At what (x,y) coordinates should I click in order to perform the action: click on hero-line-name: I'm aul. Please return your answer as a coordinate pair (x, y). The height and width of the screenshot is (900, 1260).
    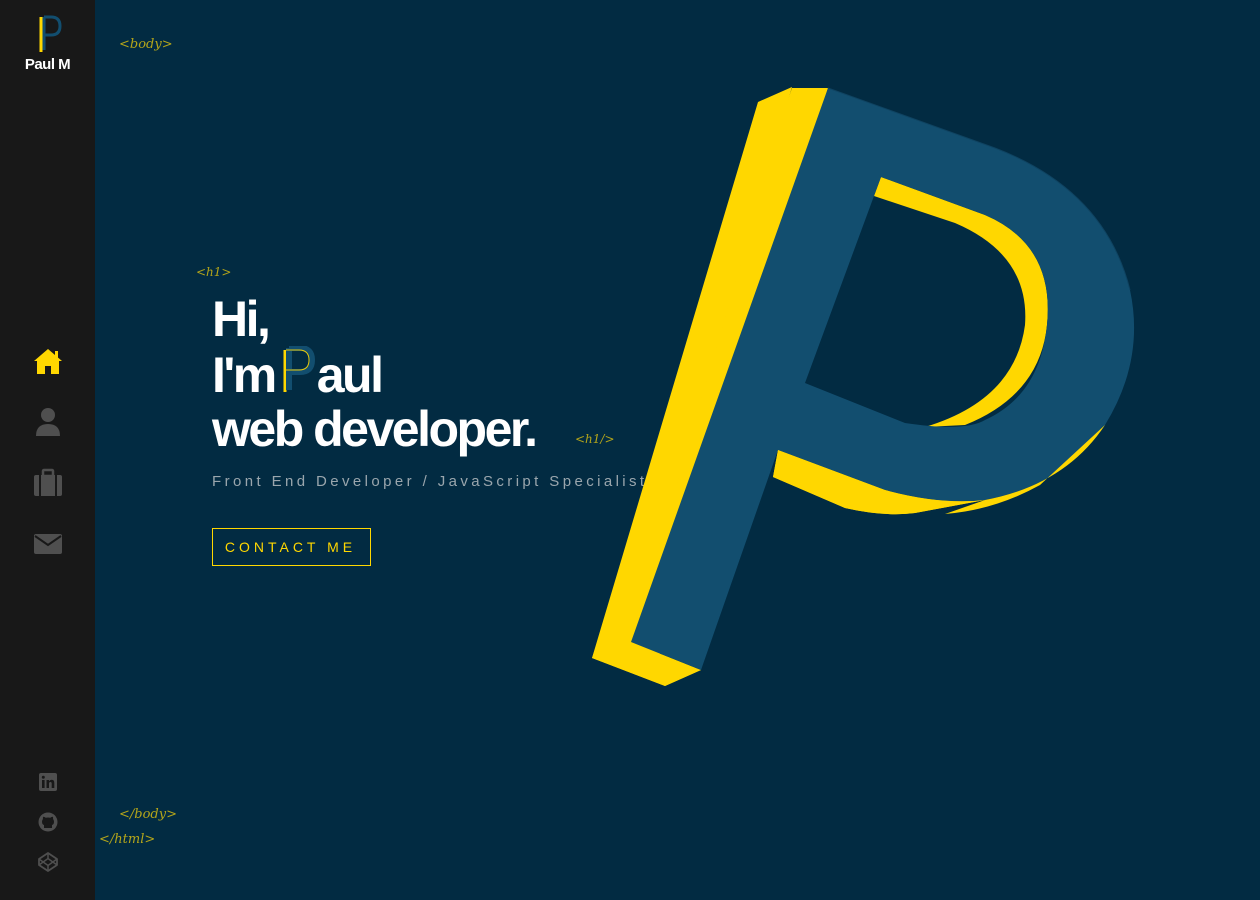
    Looking at the image, I should click on (373, 374).